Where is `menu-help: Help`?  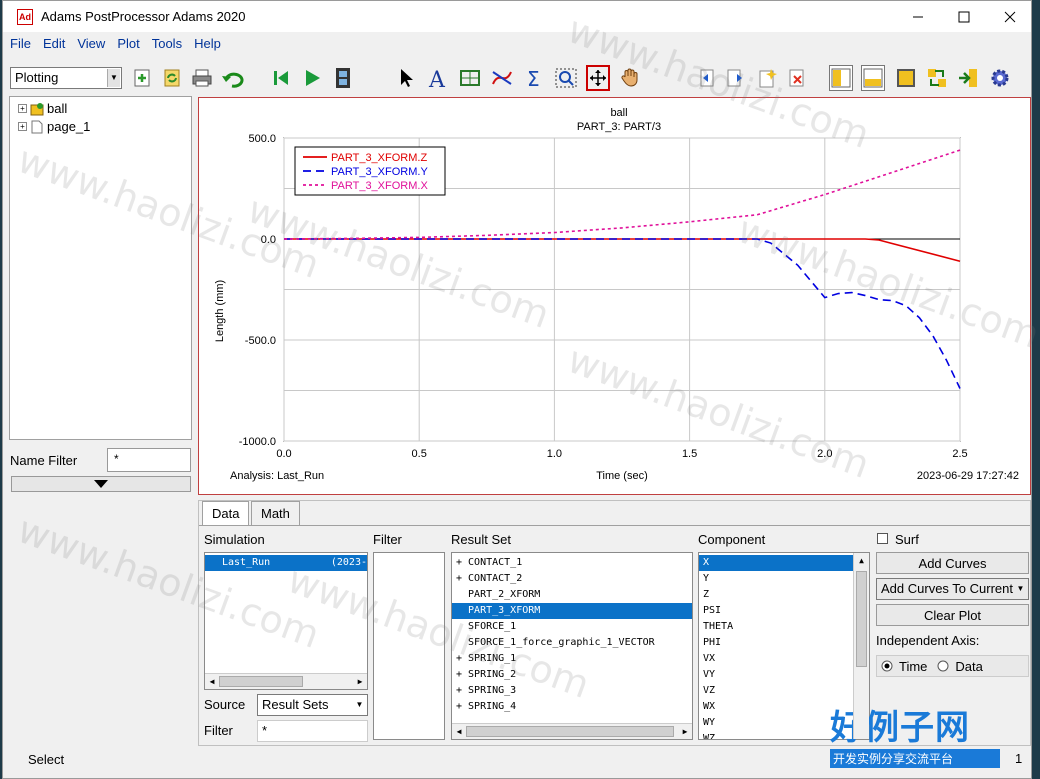 menu-help: Help is located at coordinates (206, 44).